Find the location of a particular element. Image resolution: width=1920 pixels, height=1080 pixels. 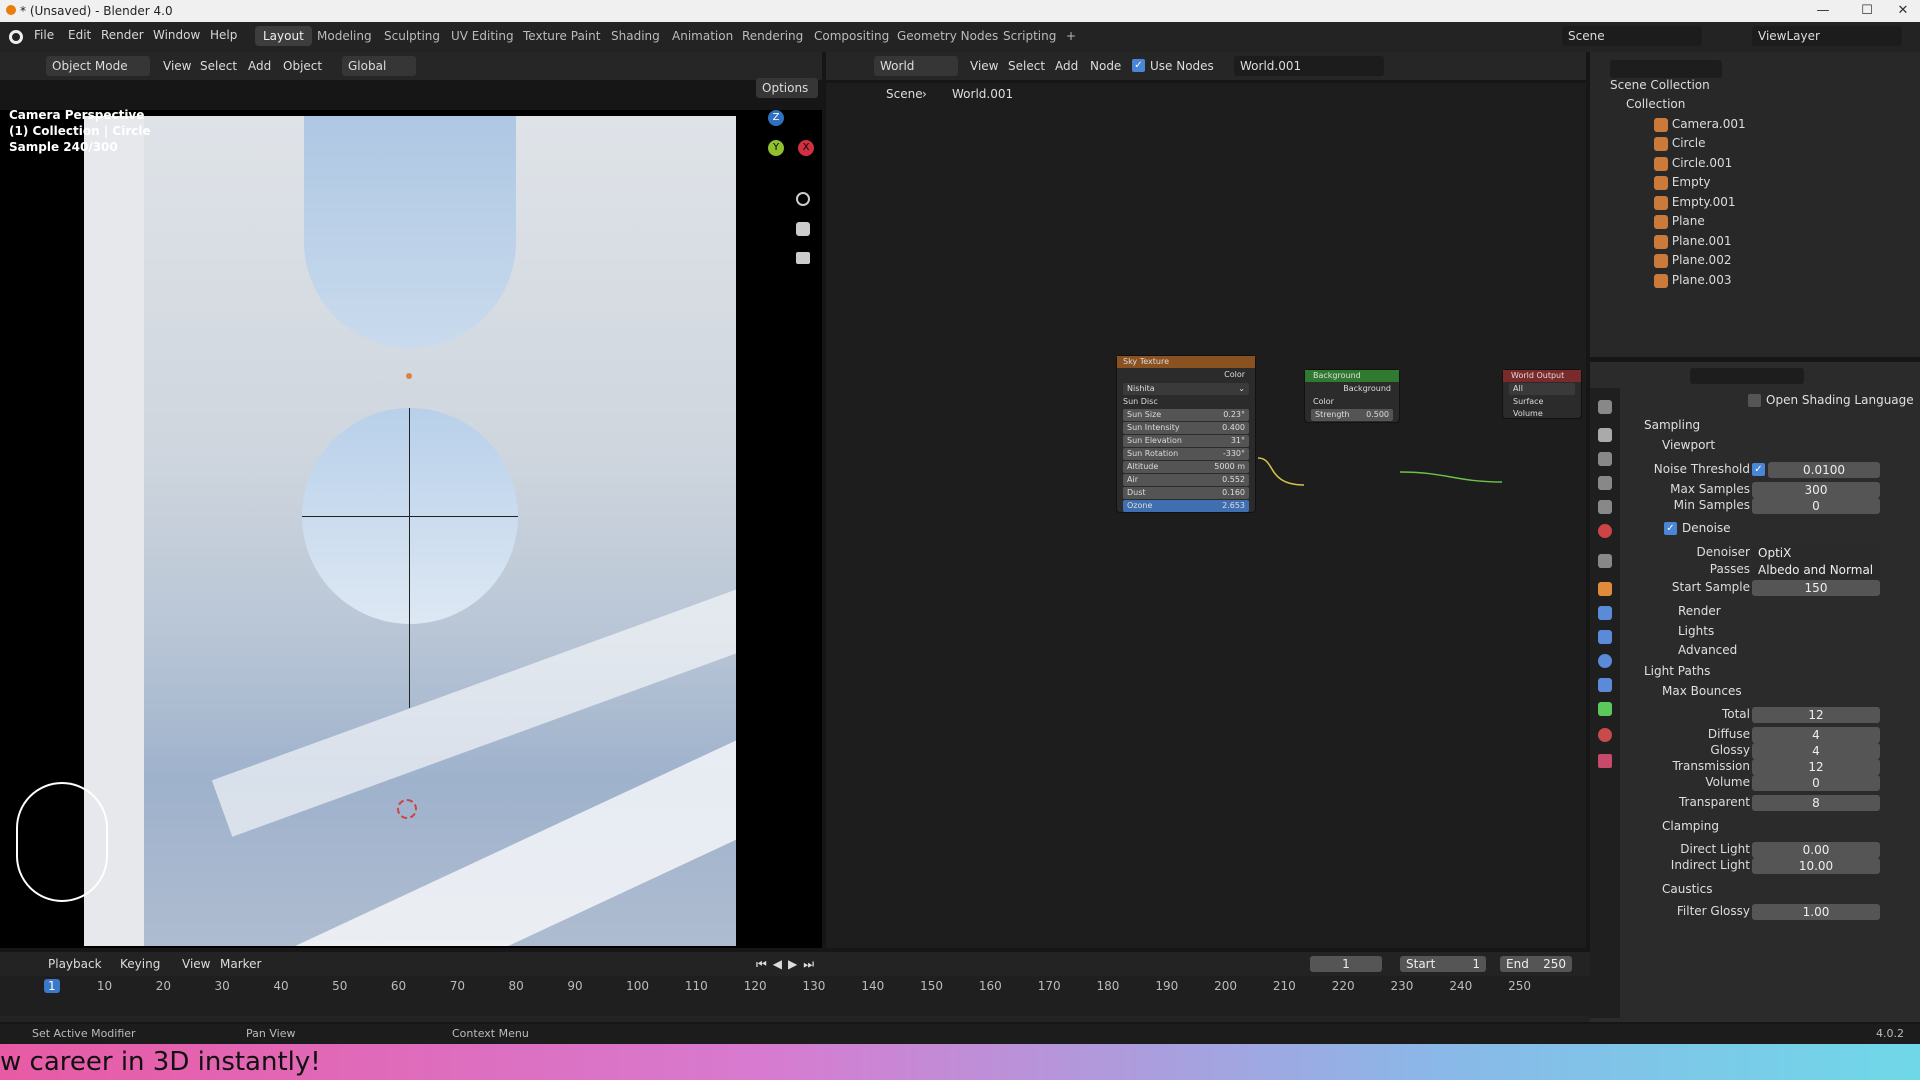

physics-tab-icon is located at coordinates (1605, 661).